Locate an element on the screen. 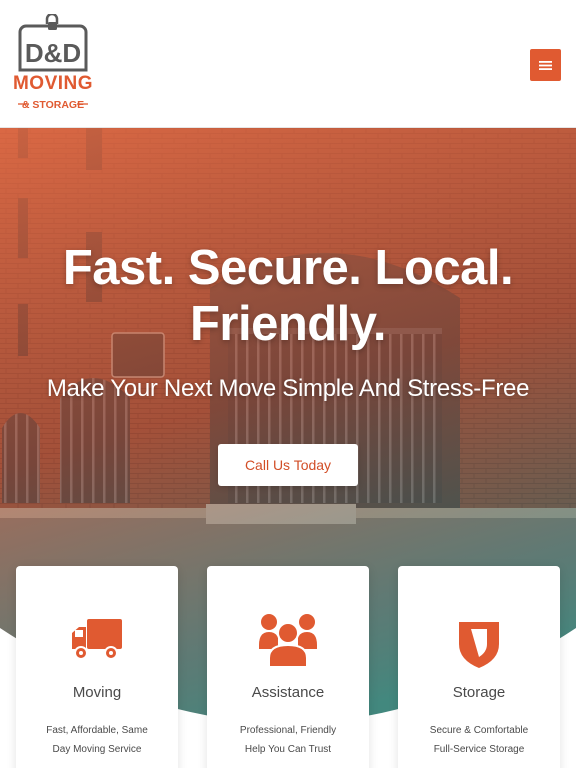 The image size is (576, 768). hero-headline-line-1: Fast. Secure. Local. is located at coordinates (288, 268).